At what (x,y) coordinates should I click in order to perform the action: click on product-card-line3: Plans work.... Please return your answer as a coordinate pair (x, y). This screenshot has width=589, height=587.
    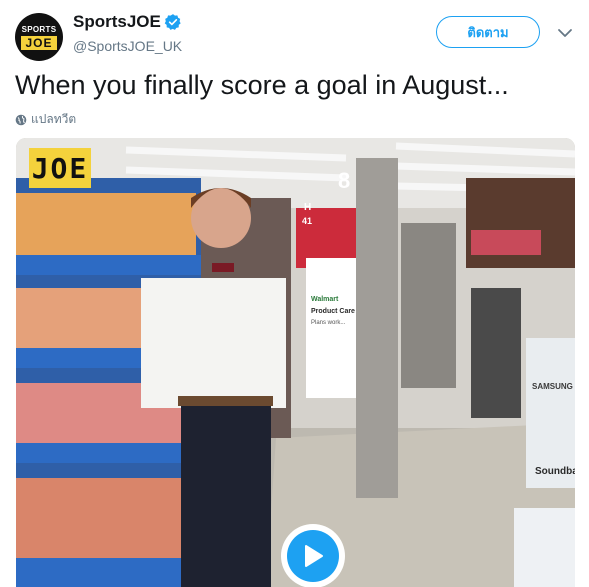
    Looking at the image, I should click on (328, 323).